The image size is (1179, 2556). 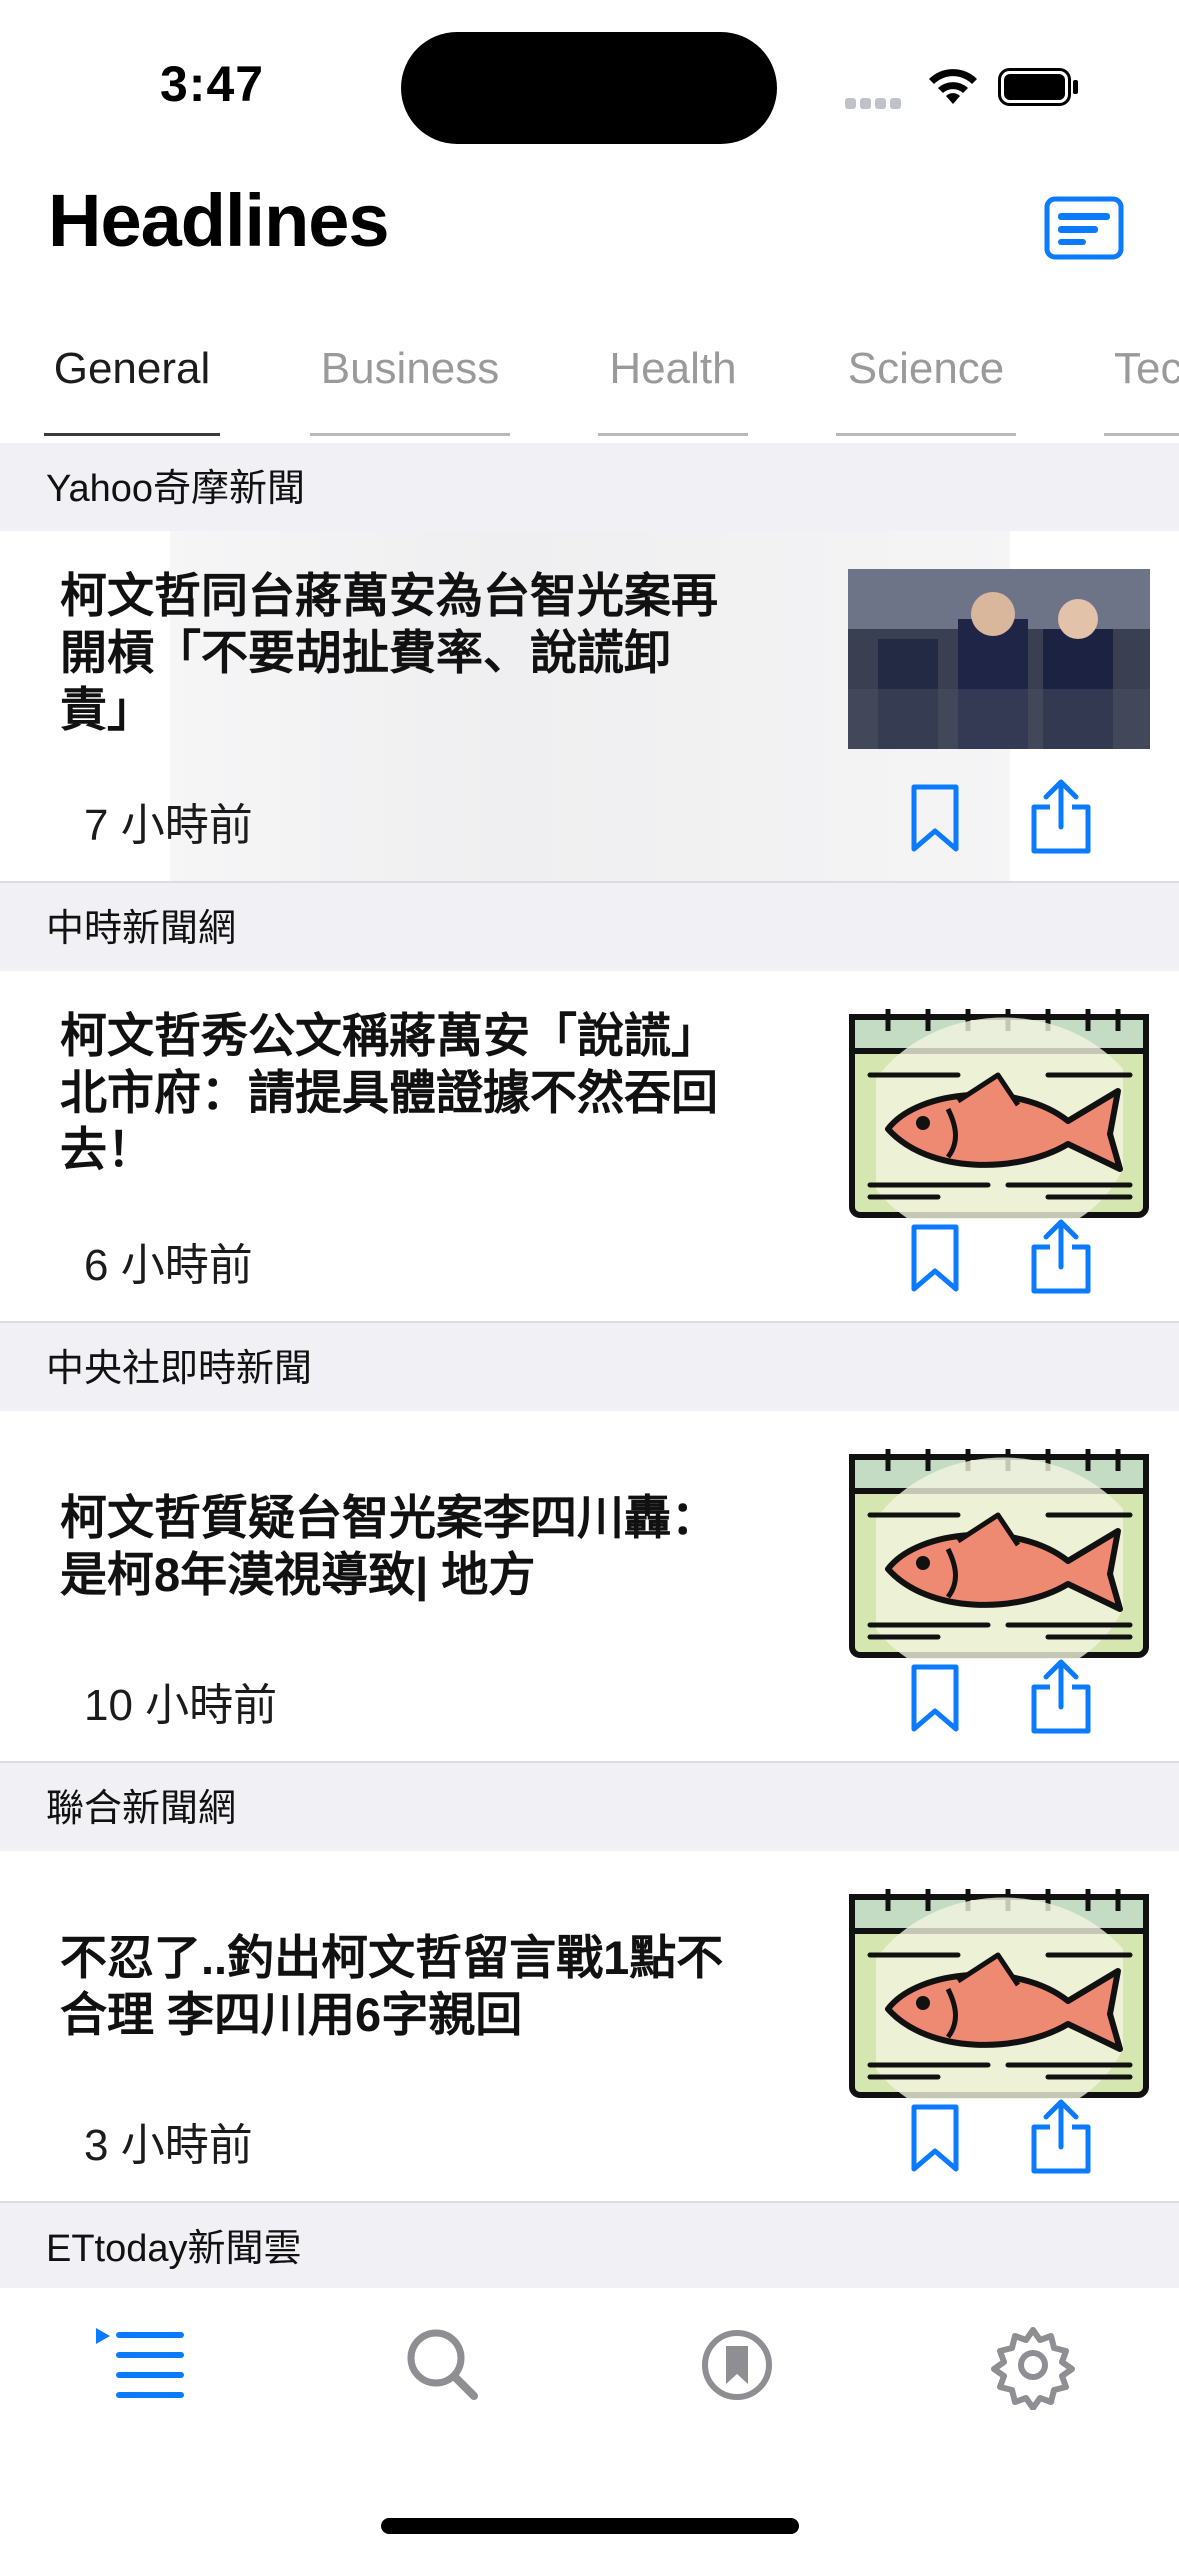 What do you see at coordinates (1084, 228) in the screenshot?
I see `news-layout-button` at bounding box center [1084, 228].